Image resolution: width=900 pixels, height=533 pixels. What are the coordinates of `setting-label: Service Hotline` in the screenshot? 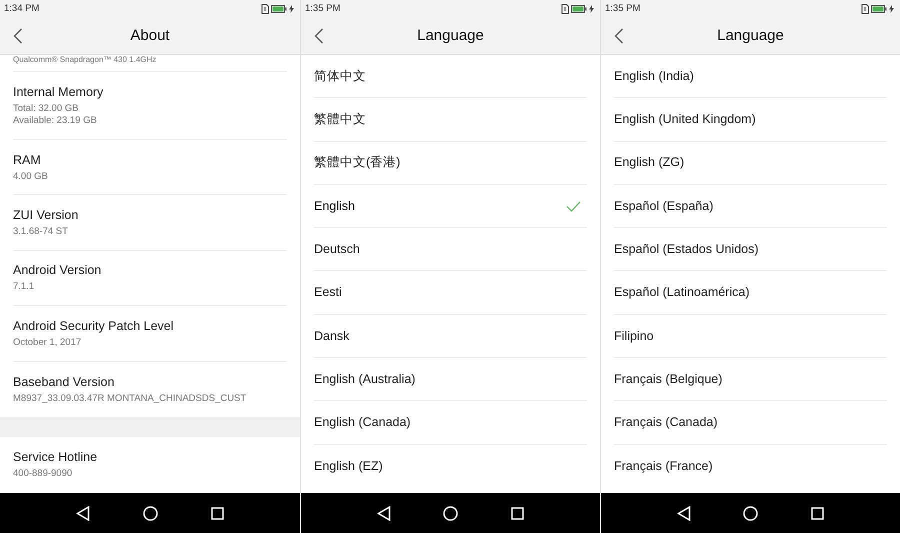 It's located at (55, 457).